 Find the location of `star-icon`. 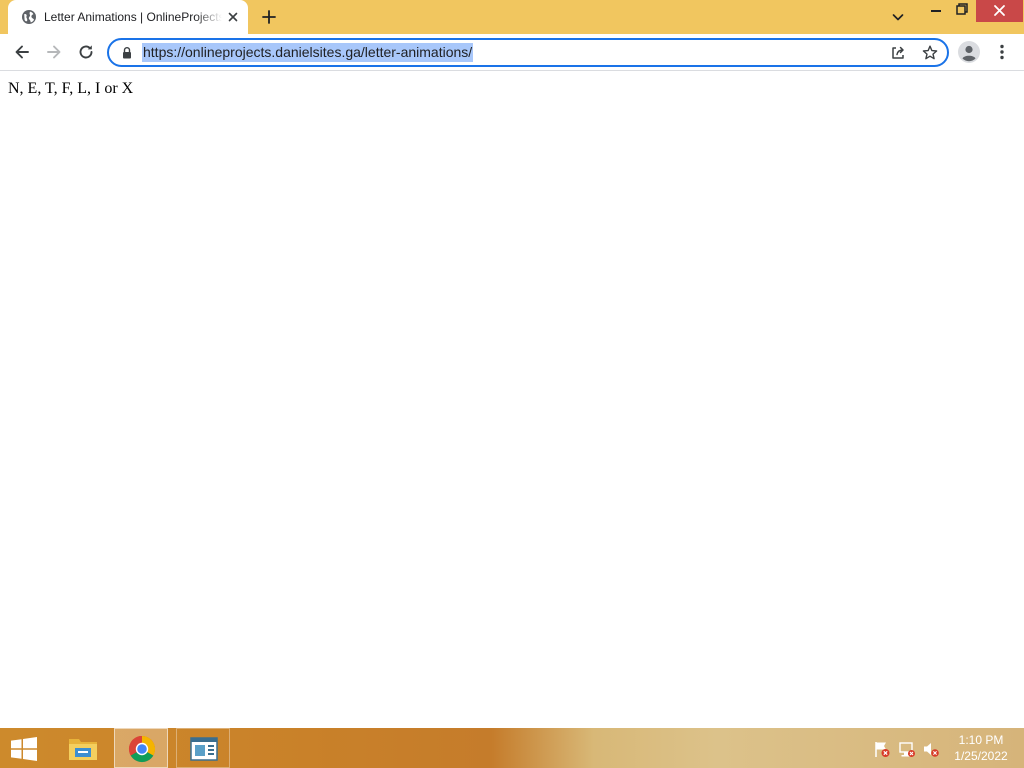

star-icon is located at coordinates (930, 53).